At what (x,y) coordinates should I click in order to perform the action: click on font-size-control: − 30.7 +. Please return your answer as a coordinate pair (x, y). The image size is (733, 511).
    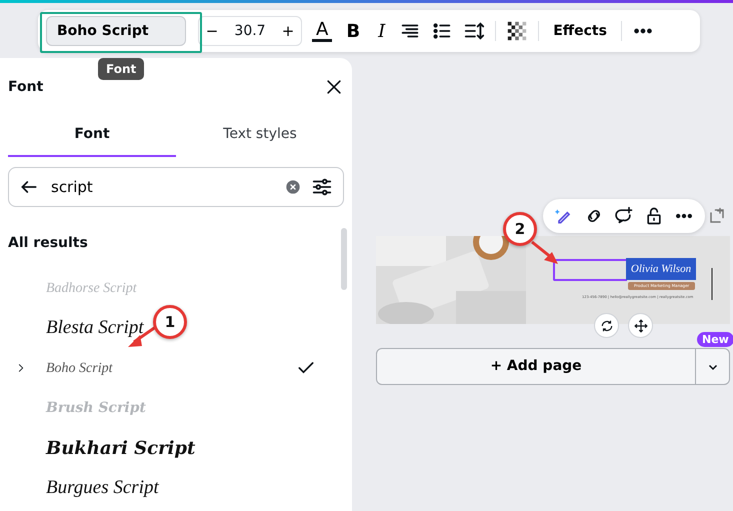
    Looking at the image, I should click on (250, 31).